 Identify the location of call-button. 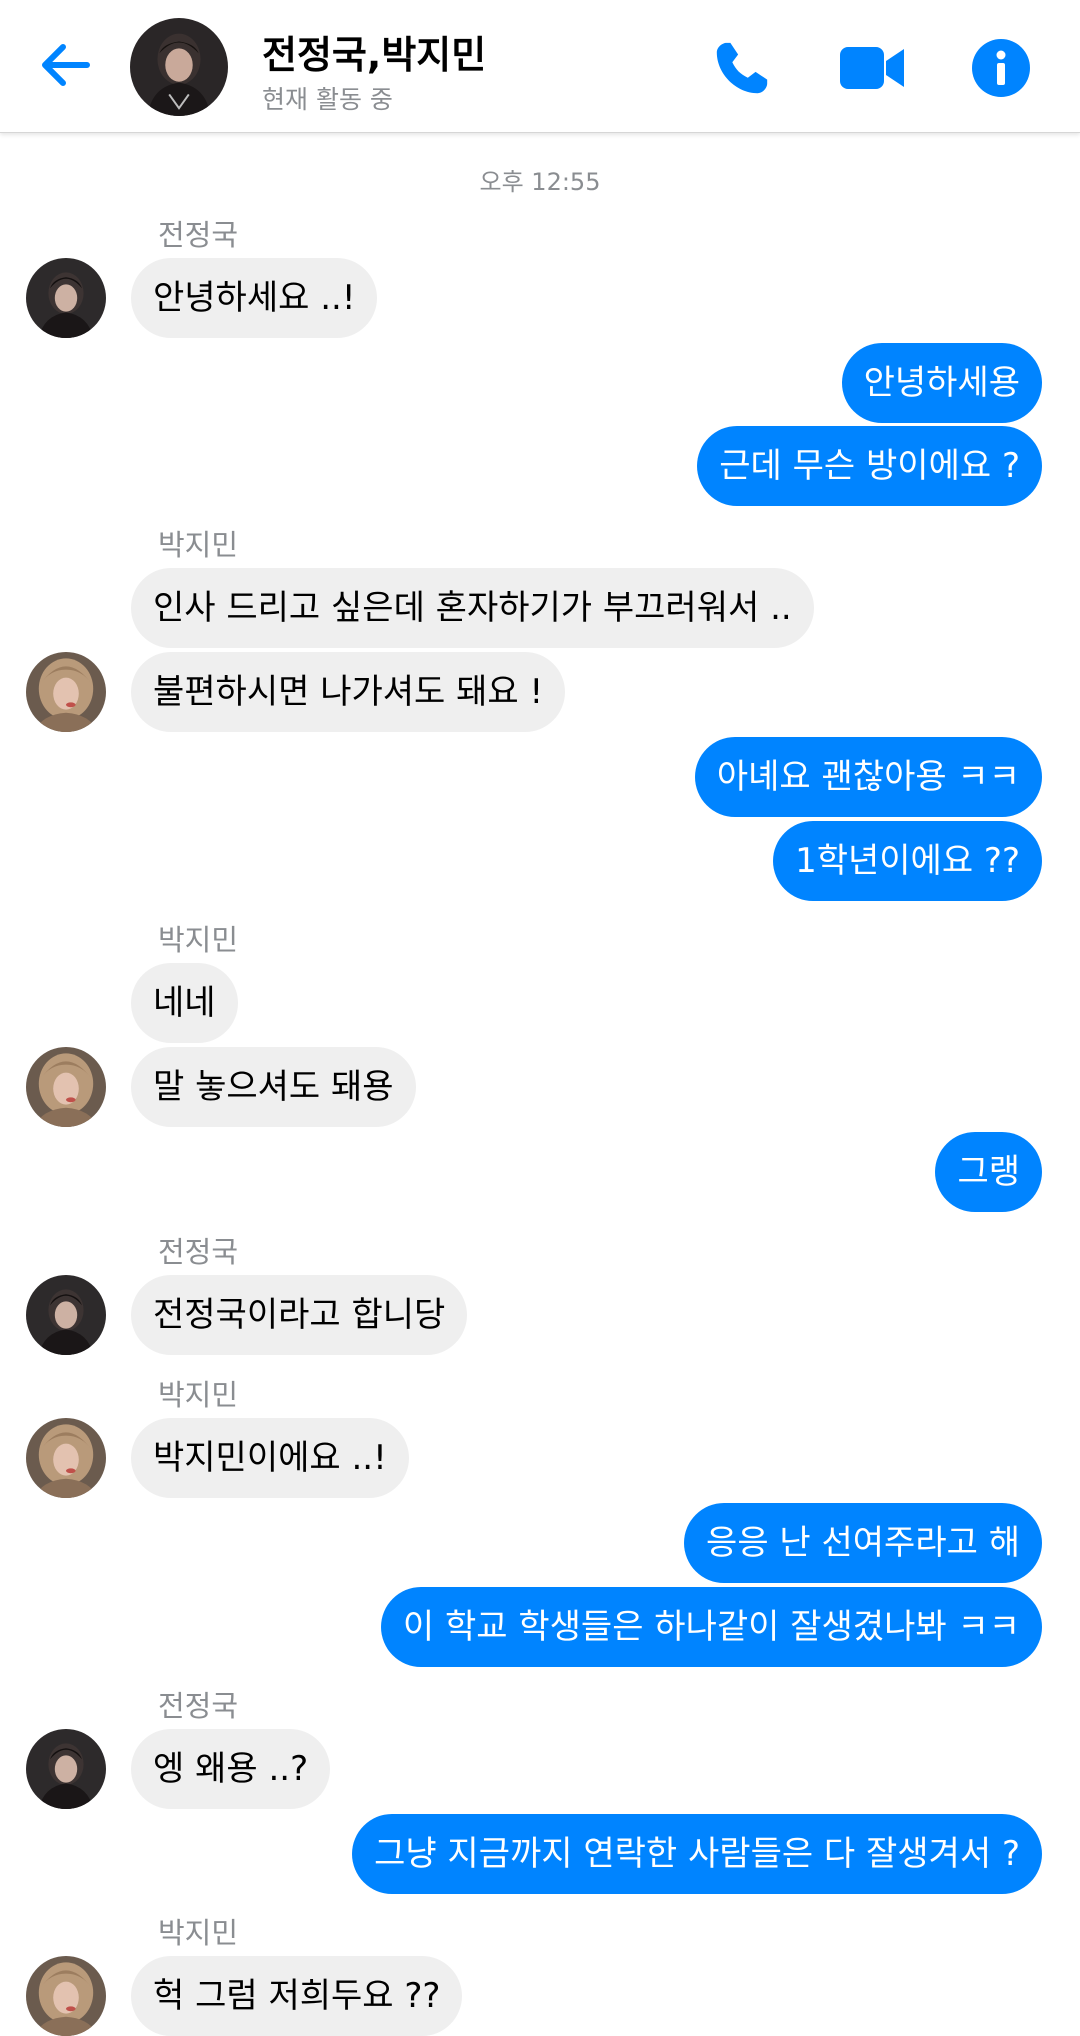
(742, 68).